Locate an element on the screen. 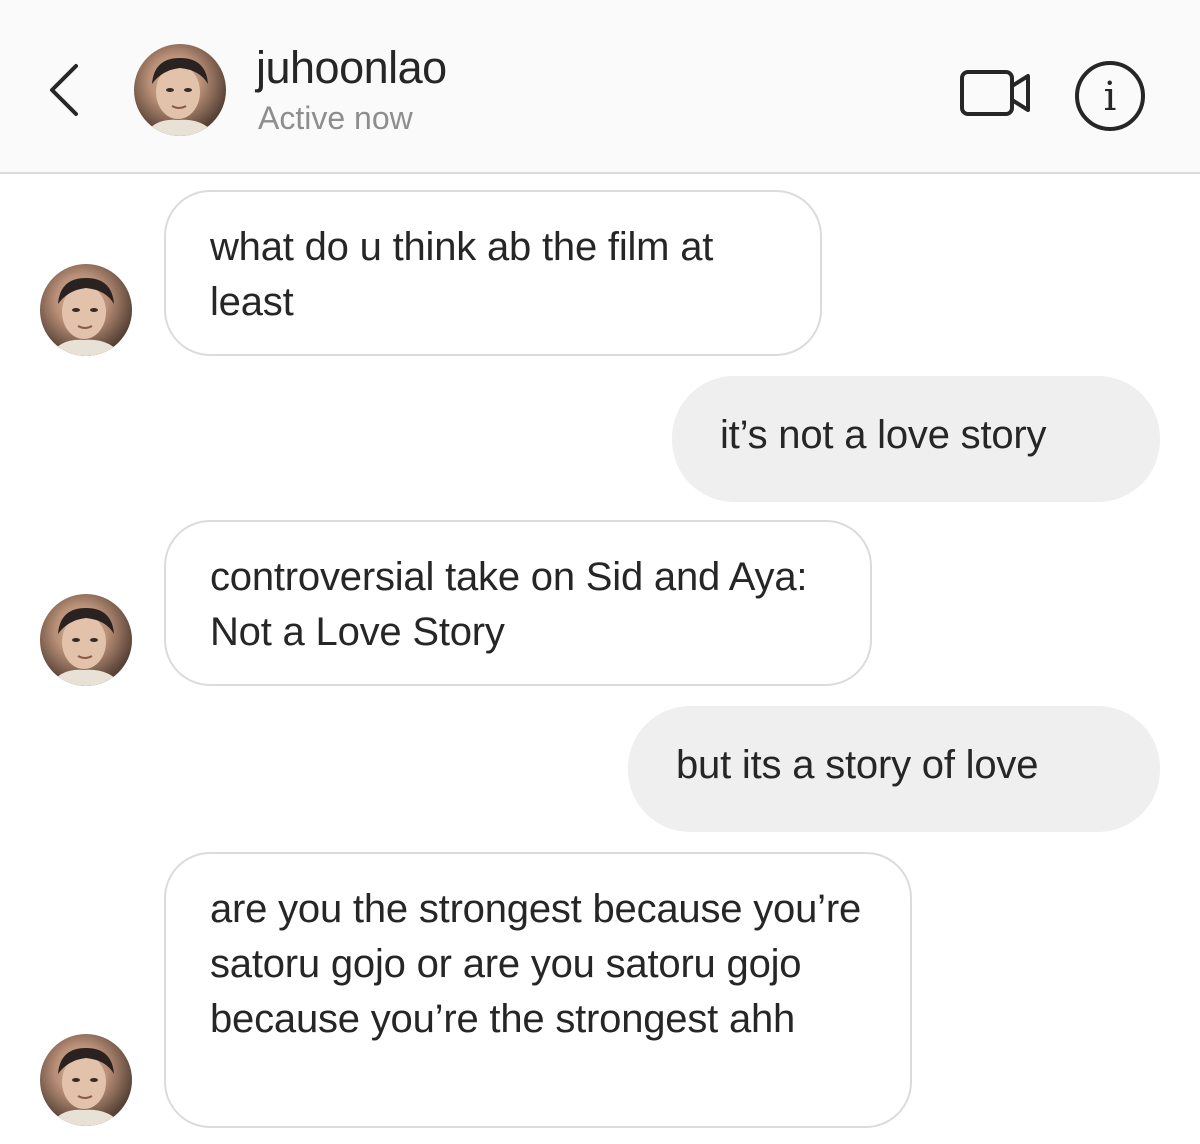 The width and height of the screenshot is (1200, 1144). video-camera-icon is located at coordinates (995, 93).